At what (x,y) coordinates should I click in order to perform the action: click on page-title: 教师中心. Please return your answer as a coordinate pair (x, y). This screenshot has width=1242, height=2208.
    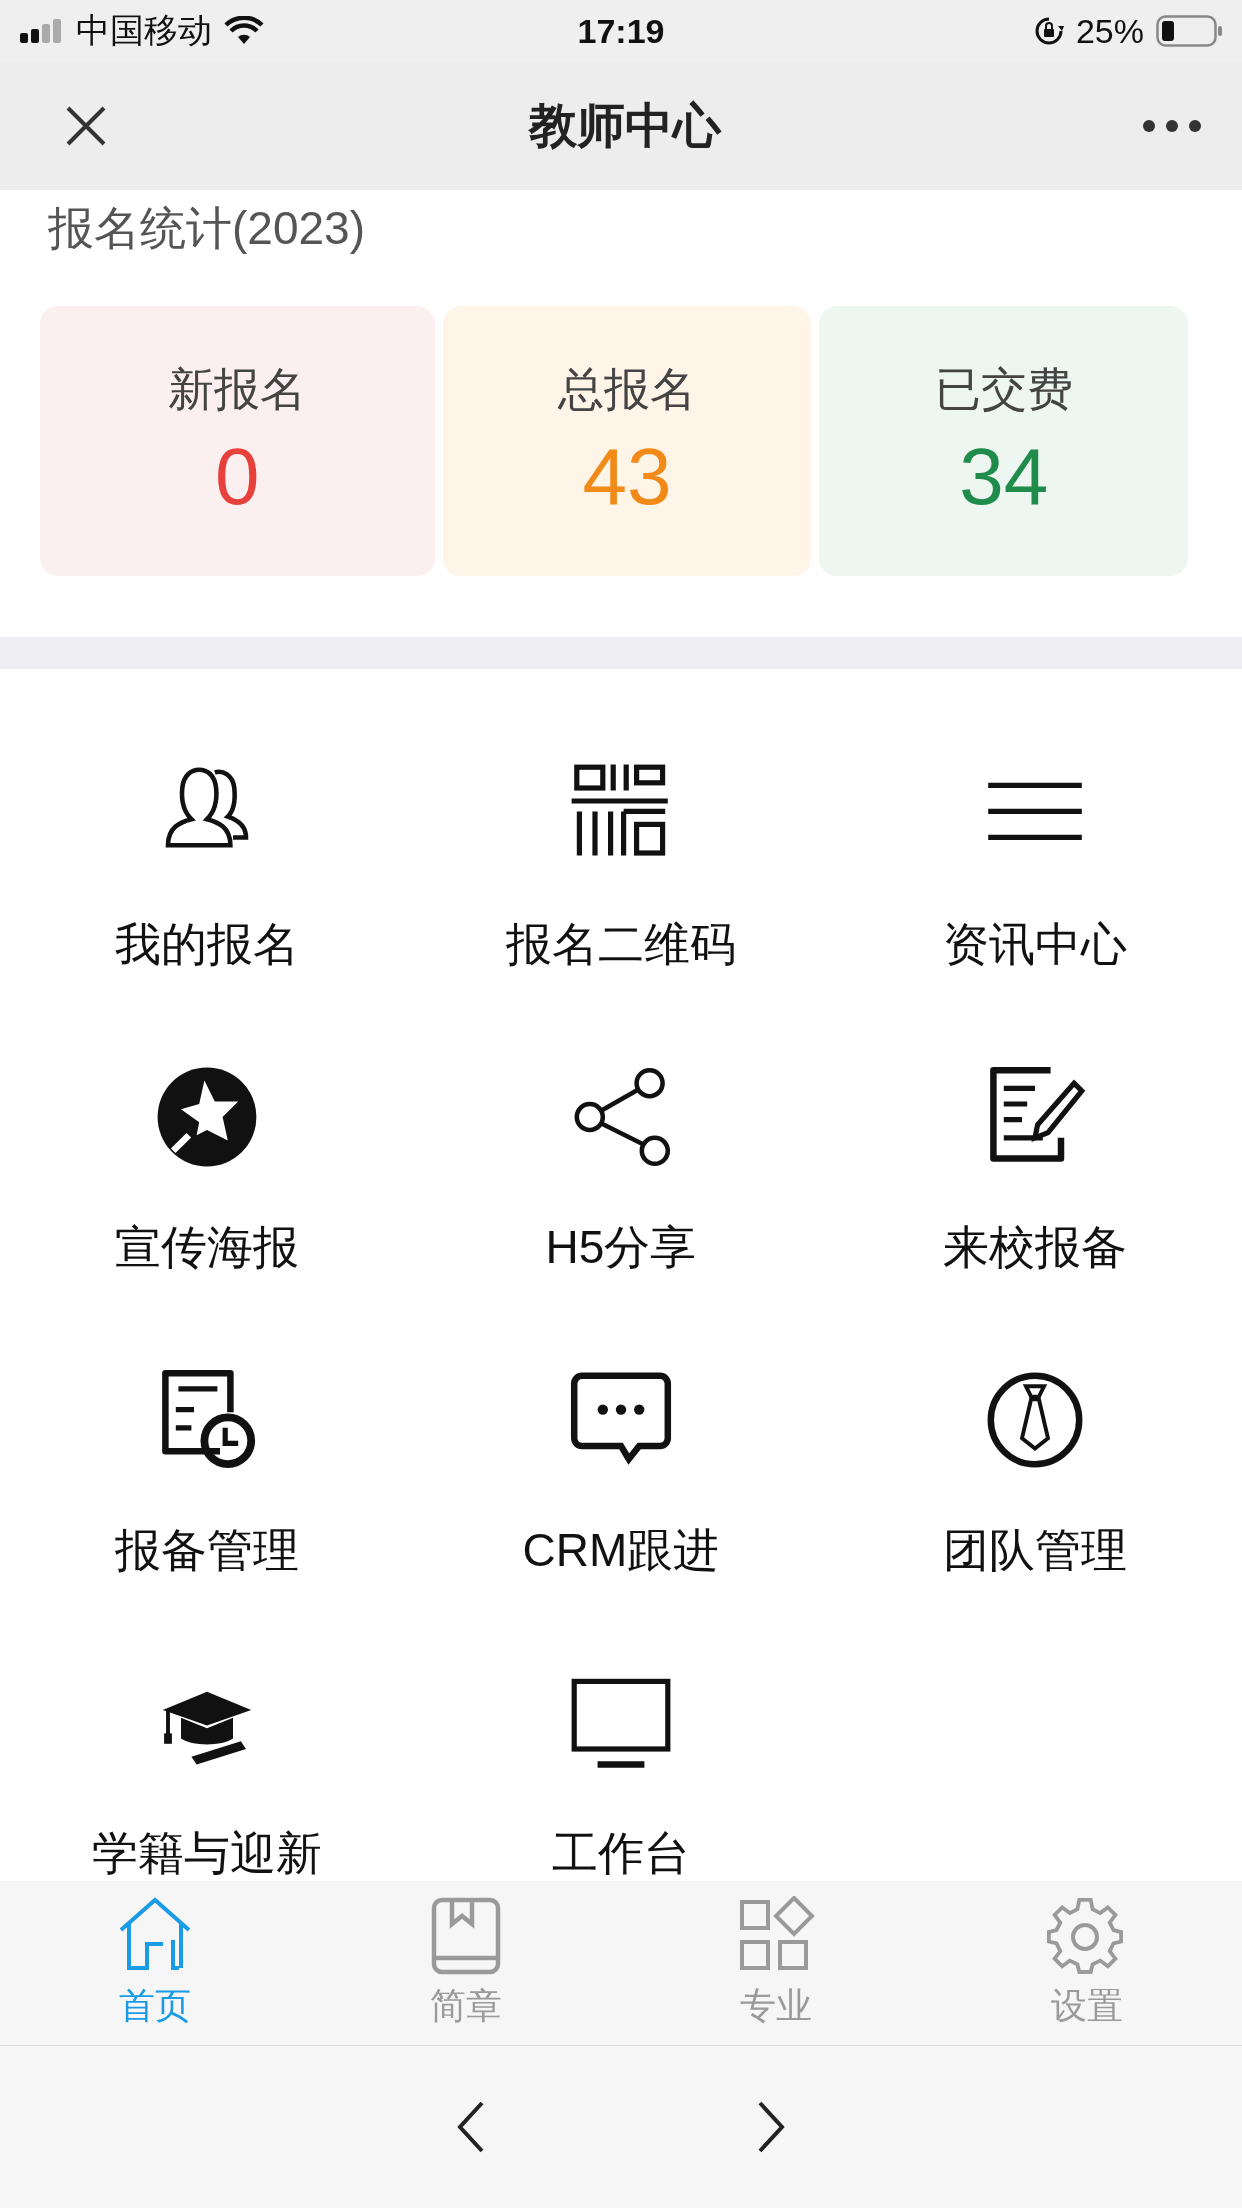
    Looking at the image, I should click on (625, 126).